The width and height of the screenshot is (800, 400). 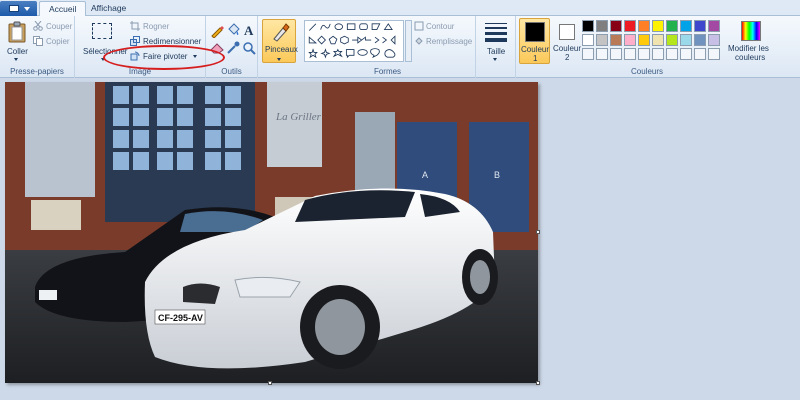 I want to click on brushes-button: Pinceaux, so click(x=280, y=41).